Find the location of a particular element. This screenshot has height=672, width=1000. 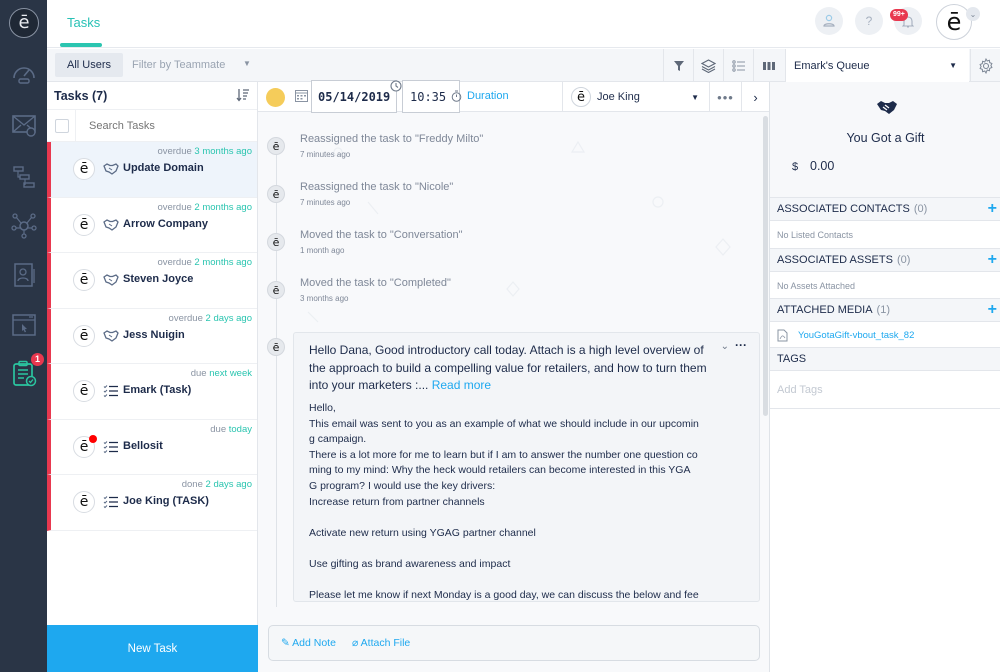

search-tasks-input is located at coordinates (164, 125).